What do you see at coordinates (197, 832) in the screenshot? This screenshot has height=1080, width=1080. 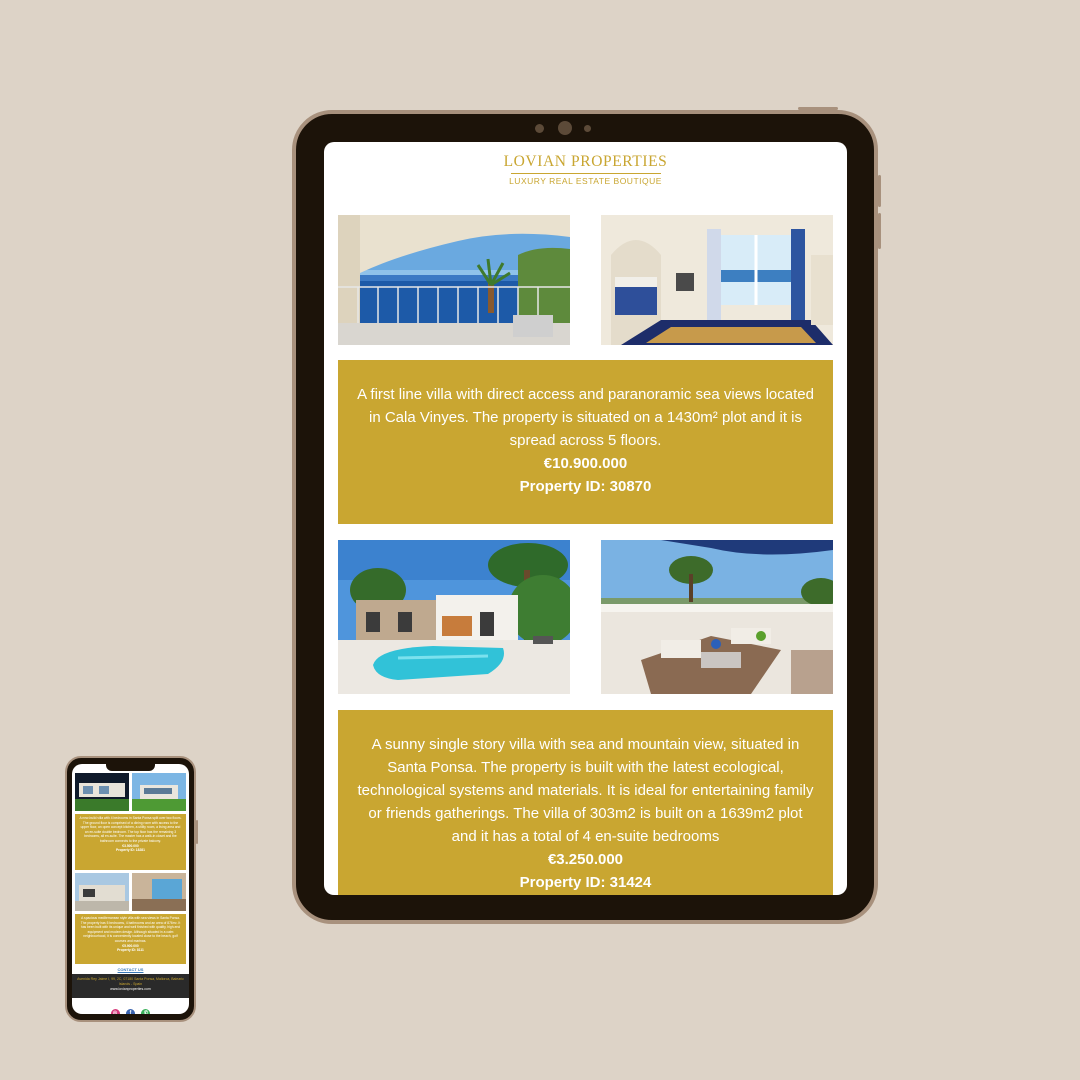 I see `phone-side-button` at bounding box center [197, 832].